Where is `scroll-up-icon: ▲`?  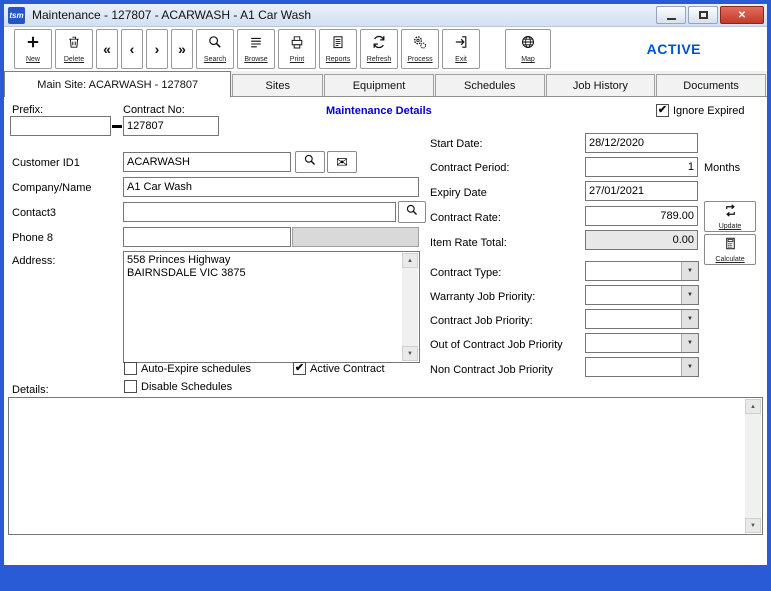
scroll-up-icon: ▲ is located at coordinates (753, 406).